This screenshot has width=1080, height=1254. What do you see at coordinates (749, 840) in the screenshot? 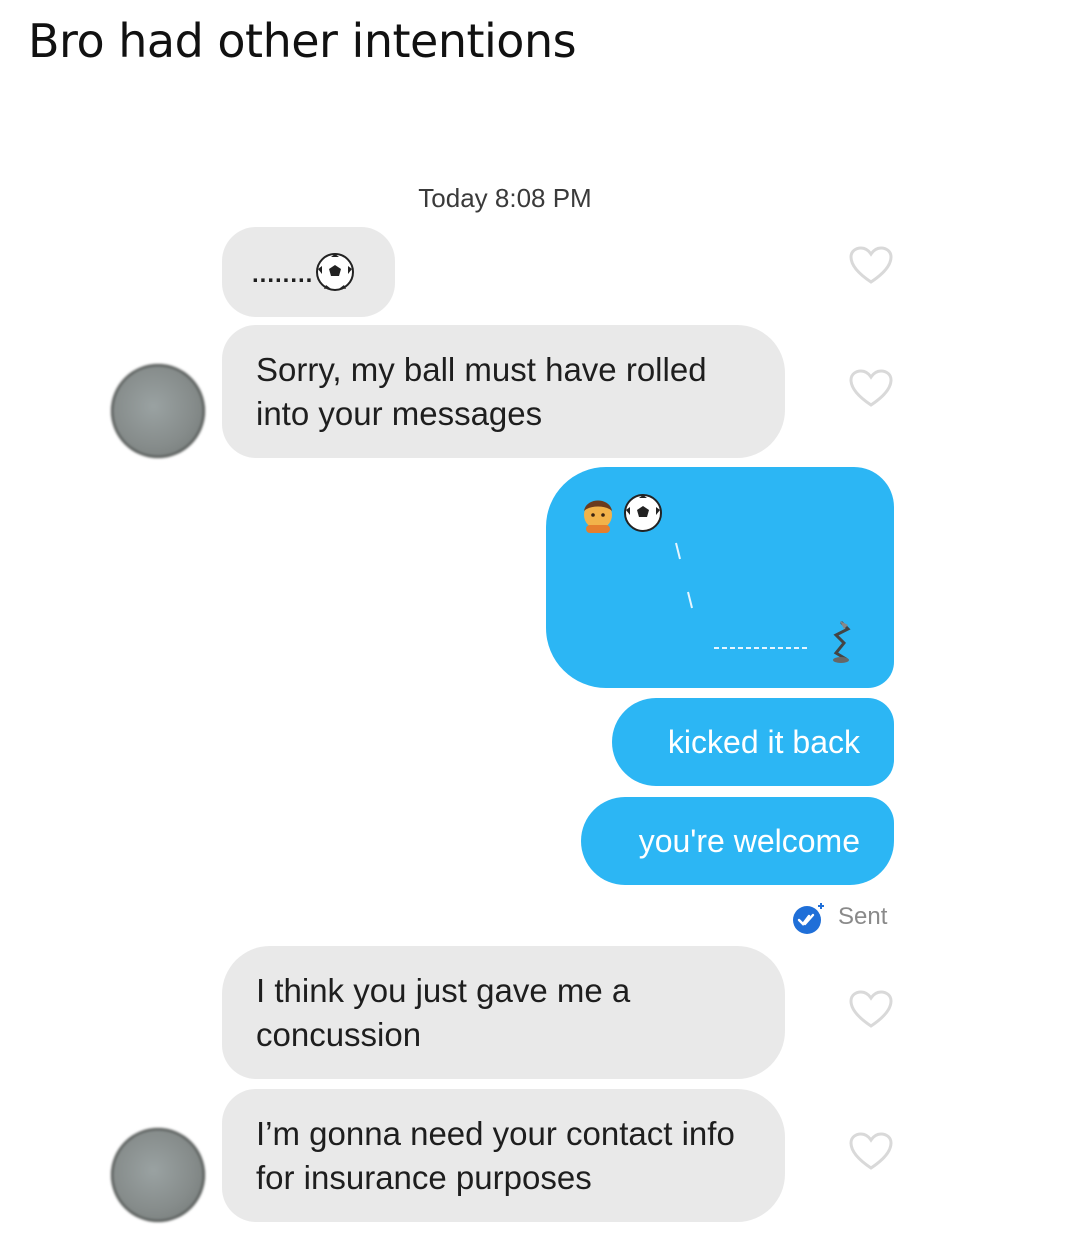
I see `message-text: you're welcome` at bounding box center [749, 840].